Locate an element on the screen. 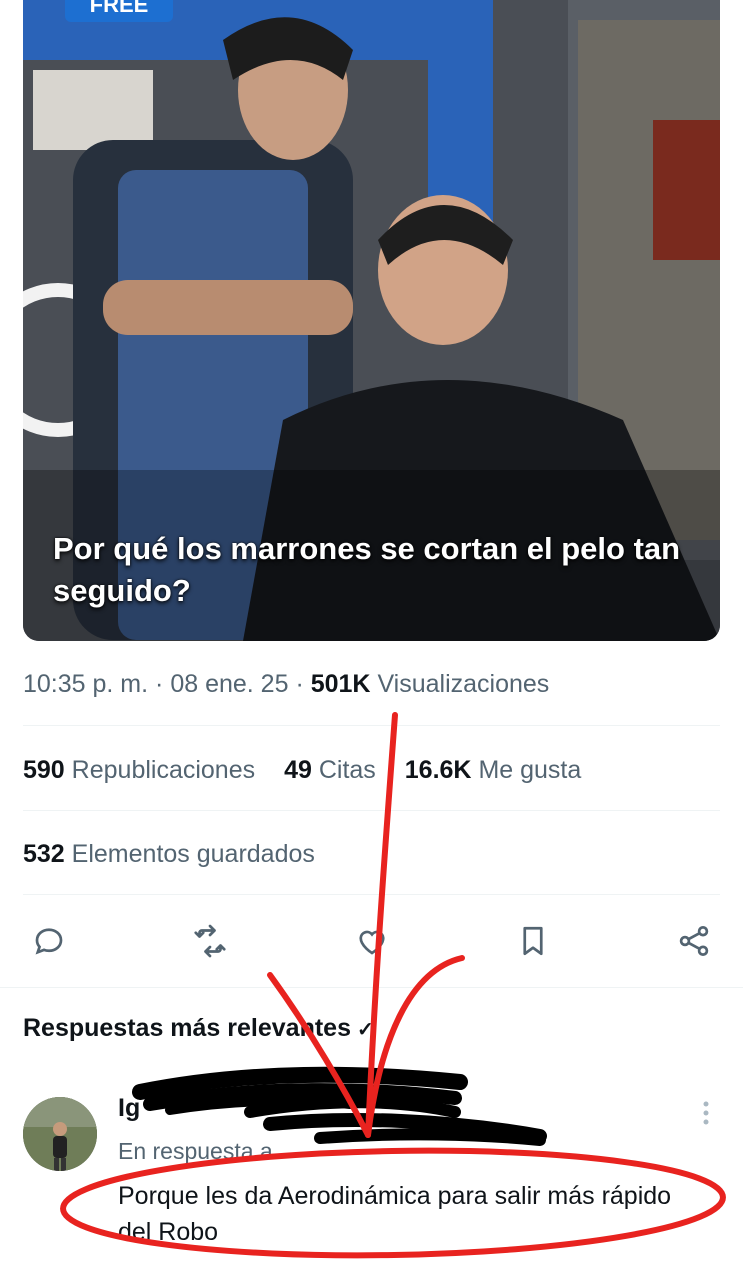 Image resolution: width=743 pixels, height=1262 pixels. more-options-icon is located at coordinates (706, 1113).